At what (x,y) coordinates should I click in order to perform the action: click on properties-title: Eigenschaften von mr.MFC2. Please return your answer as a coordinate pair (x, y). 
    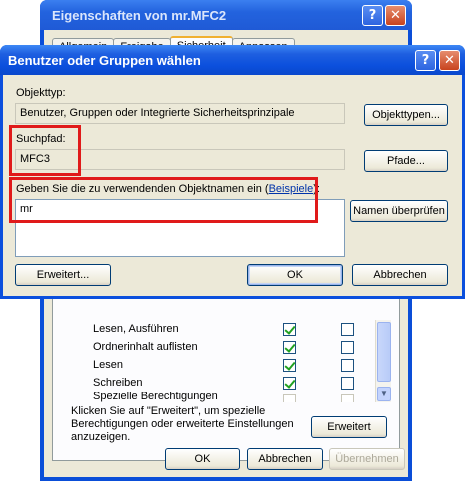
    Looking at the image, I should click on (139, 15).